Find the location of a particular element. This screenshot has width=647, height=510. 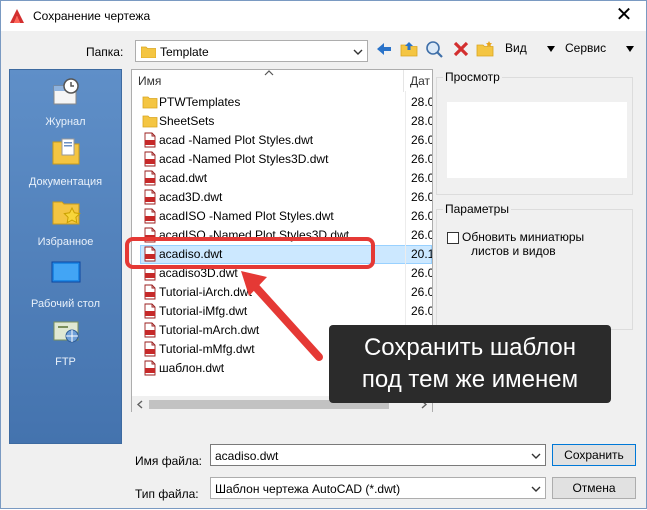

annotation-callout: Сохранить шаблон под тем же именем is located at coordinates (470, 364).